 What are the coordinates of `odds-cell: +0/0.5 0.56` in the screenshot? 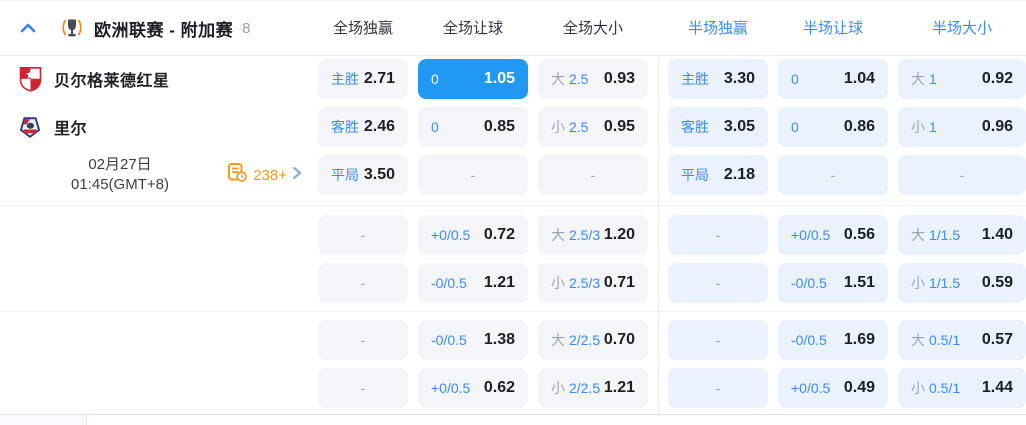 It's located at (833, 235).